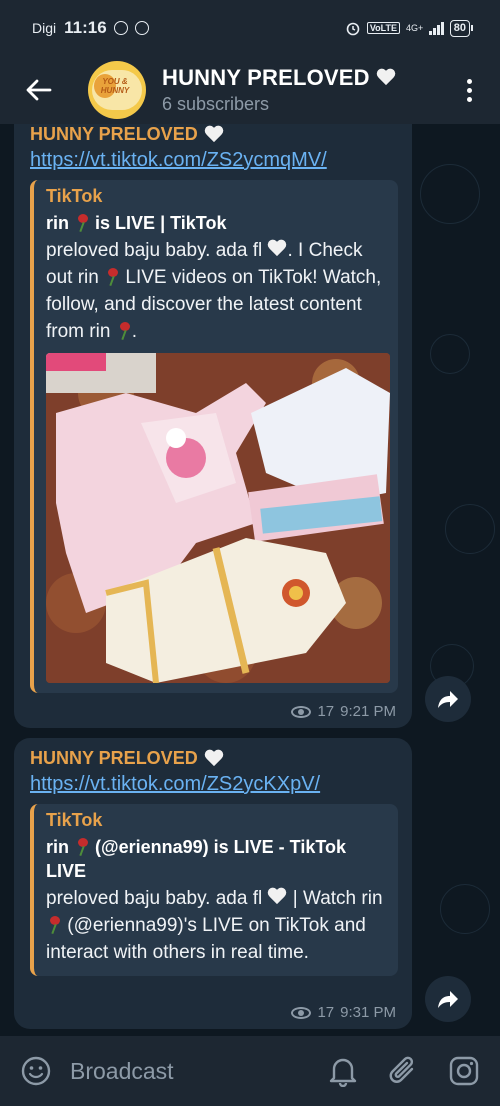 This screenshot has height=1106, width=500. Describe the element at coordinates (120, 28) in the screenshot. I see `whatsapp-icon` at that location.